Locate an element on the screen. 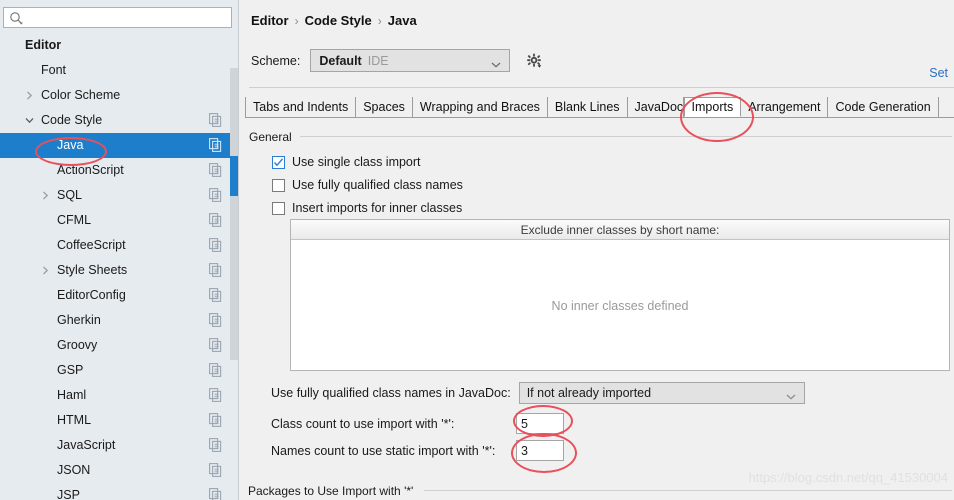  names-count-input is located at coordinates (540, 450).